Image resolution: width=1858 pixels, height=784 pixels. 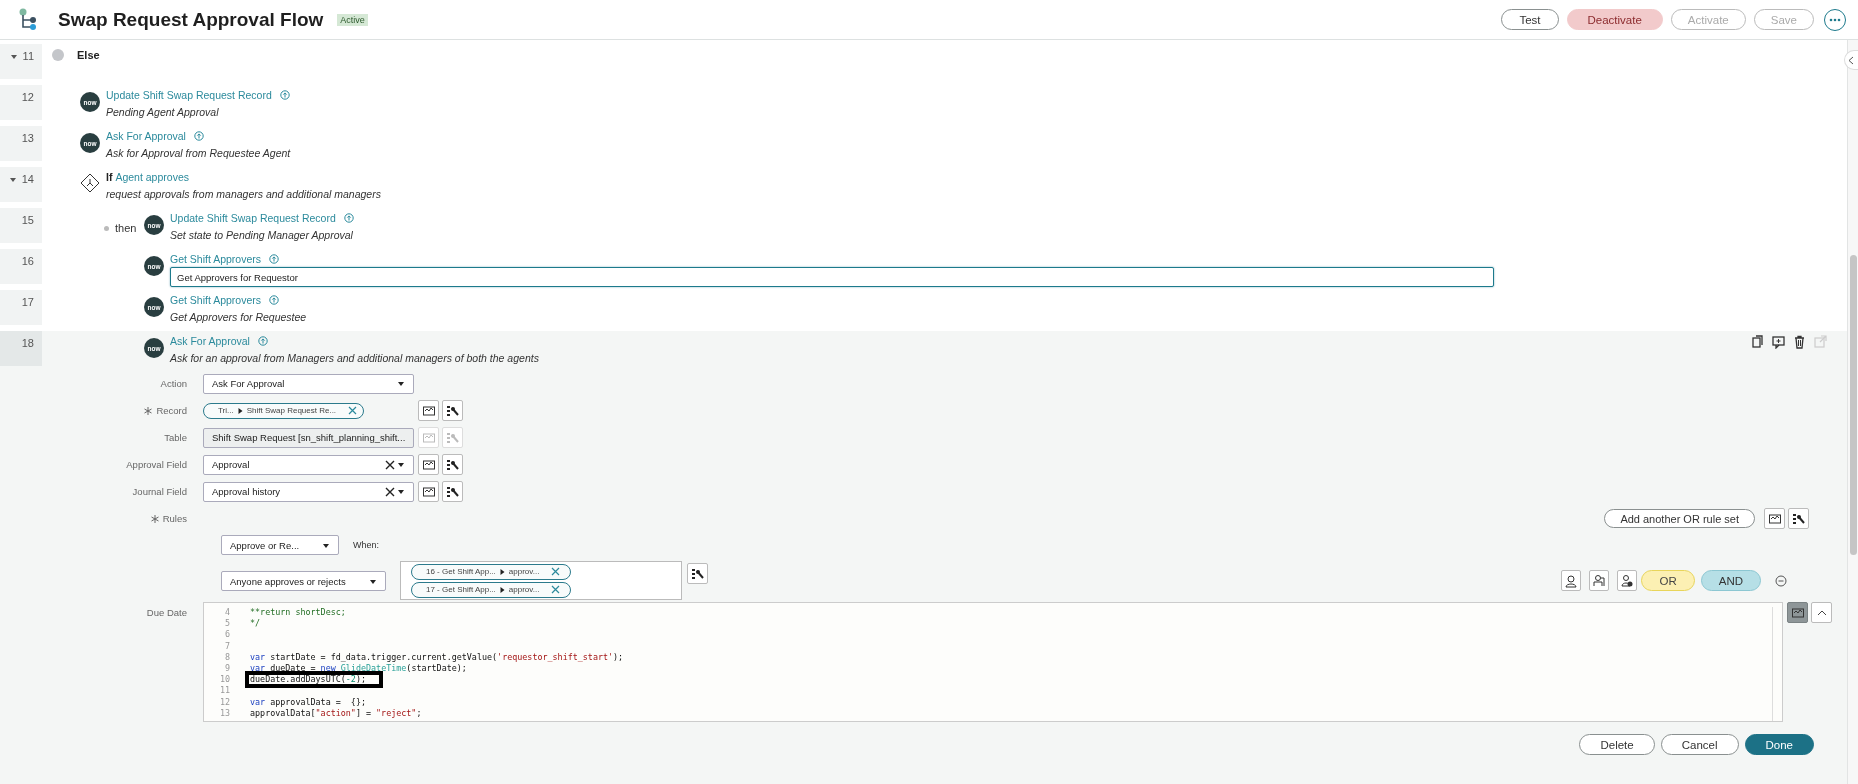 I want to click on flow-title: Swap Request Approval Flow, so click(x=191, y=19).